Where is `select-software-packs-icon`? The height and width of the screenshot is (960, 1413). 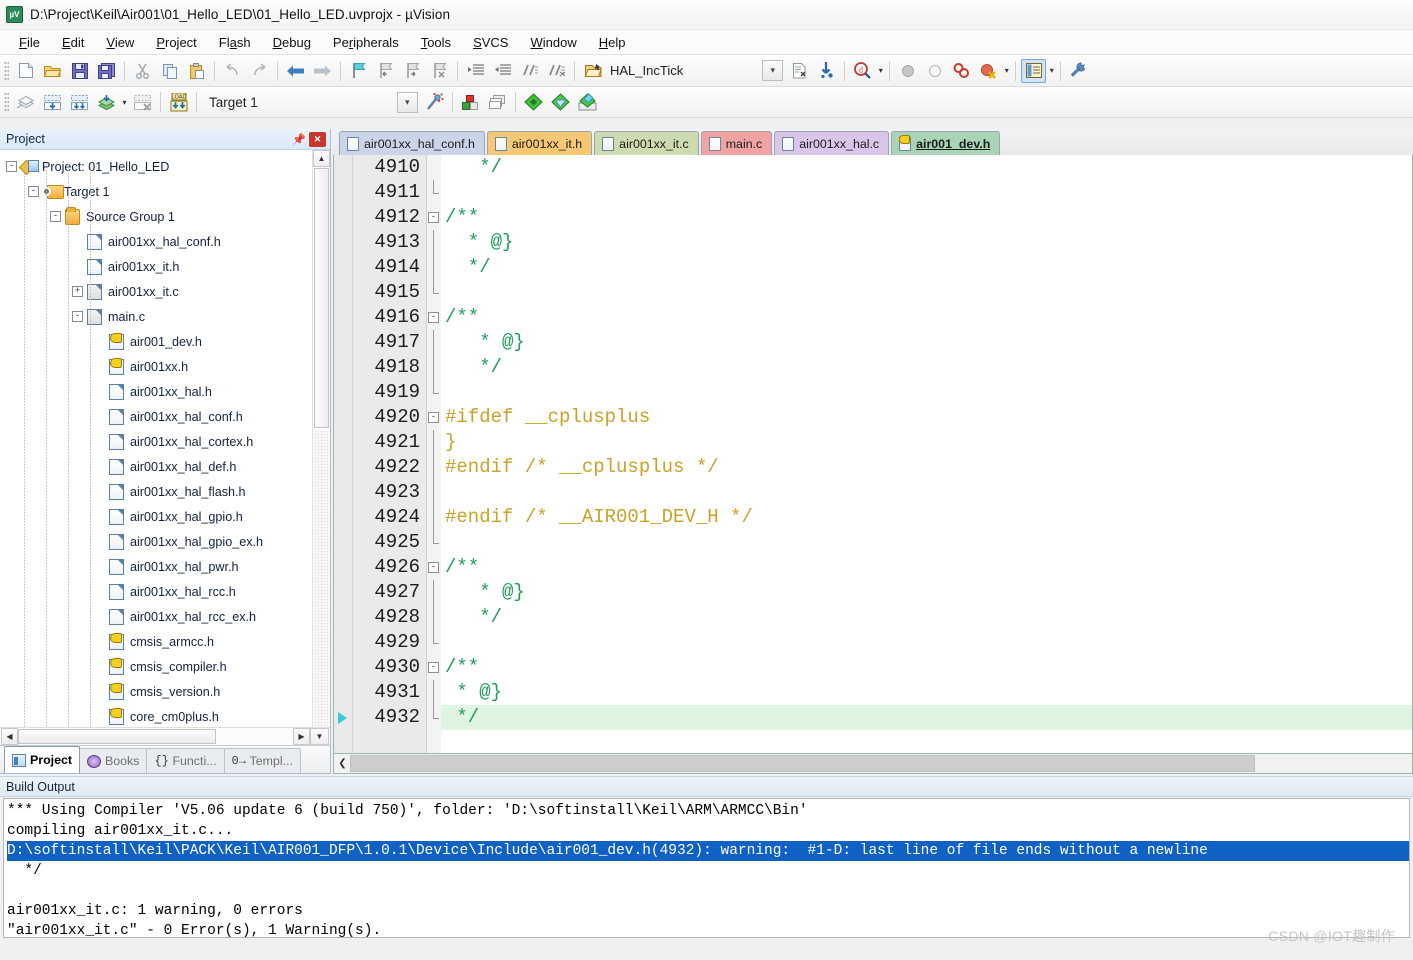 select-software-packs-icon is located at coordinates (560, 102).